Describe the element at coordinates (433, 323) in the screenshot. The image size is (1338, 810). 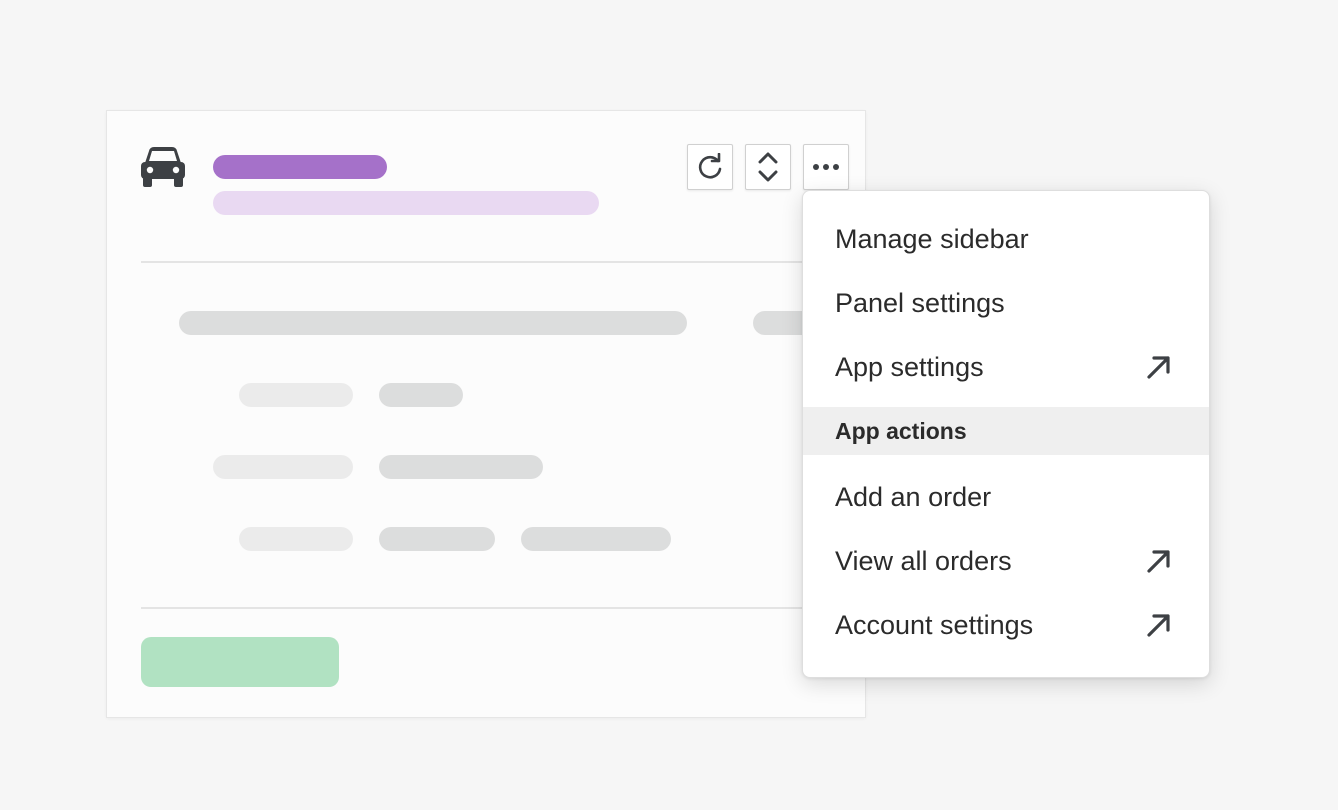
I see `skeleton-line` at that location.